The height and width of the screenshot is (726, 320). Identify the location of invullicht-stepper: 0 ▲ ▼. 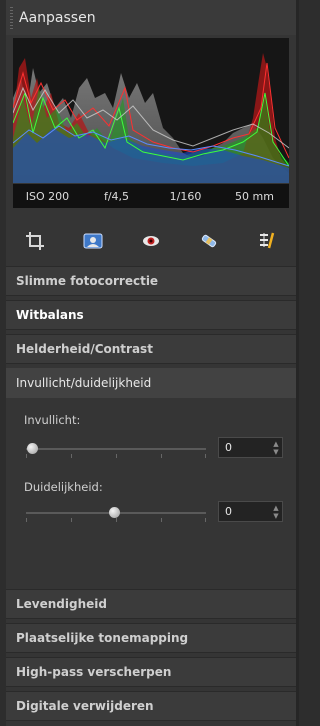
(250, 447).